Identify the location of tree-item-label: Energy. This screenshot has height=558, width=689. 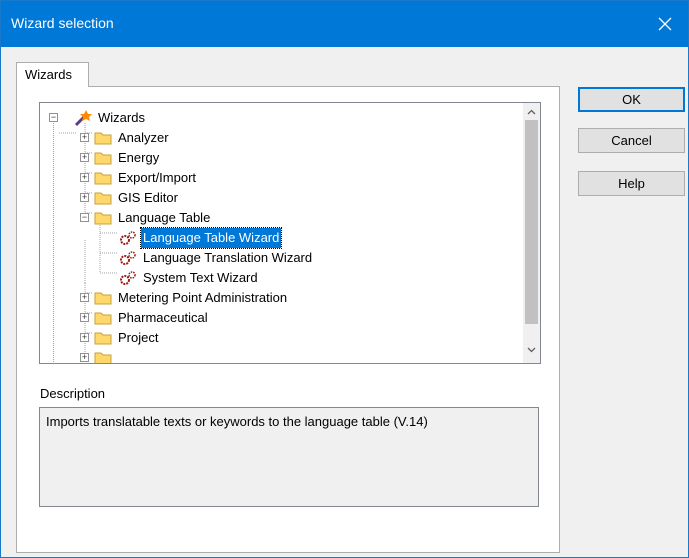
(139, 157).